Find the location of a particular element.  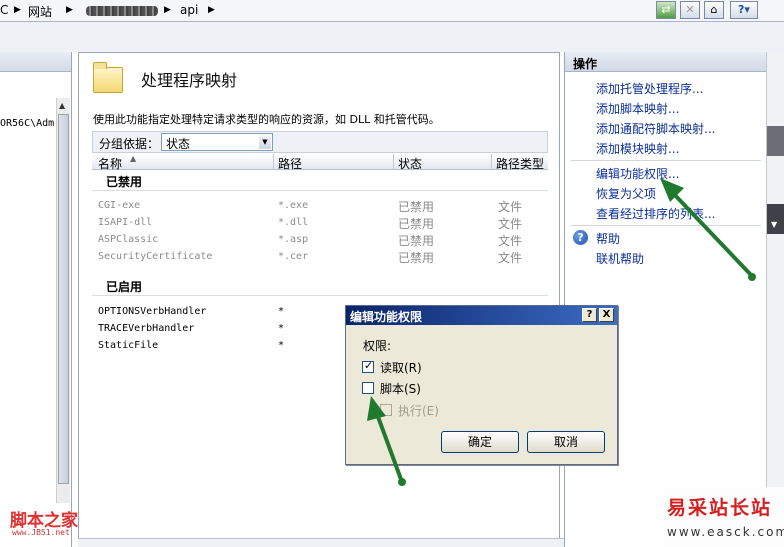

breadcrumb-api: api is located at coordinates (189, 10).